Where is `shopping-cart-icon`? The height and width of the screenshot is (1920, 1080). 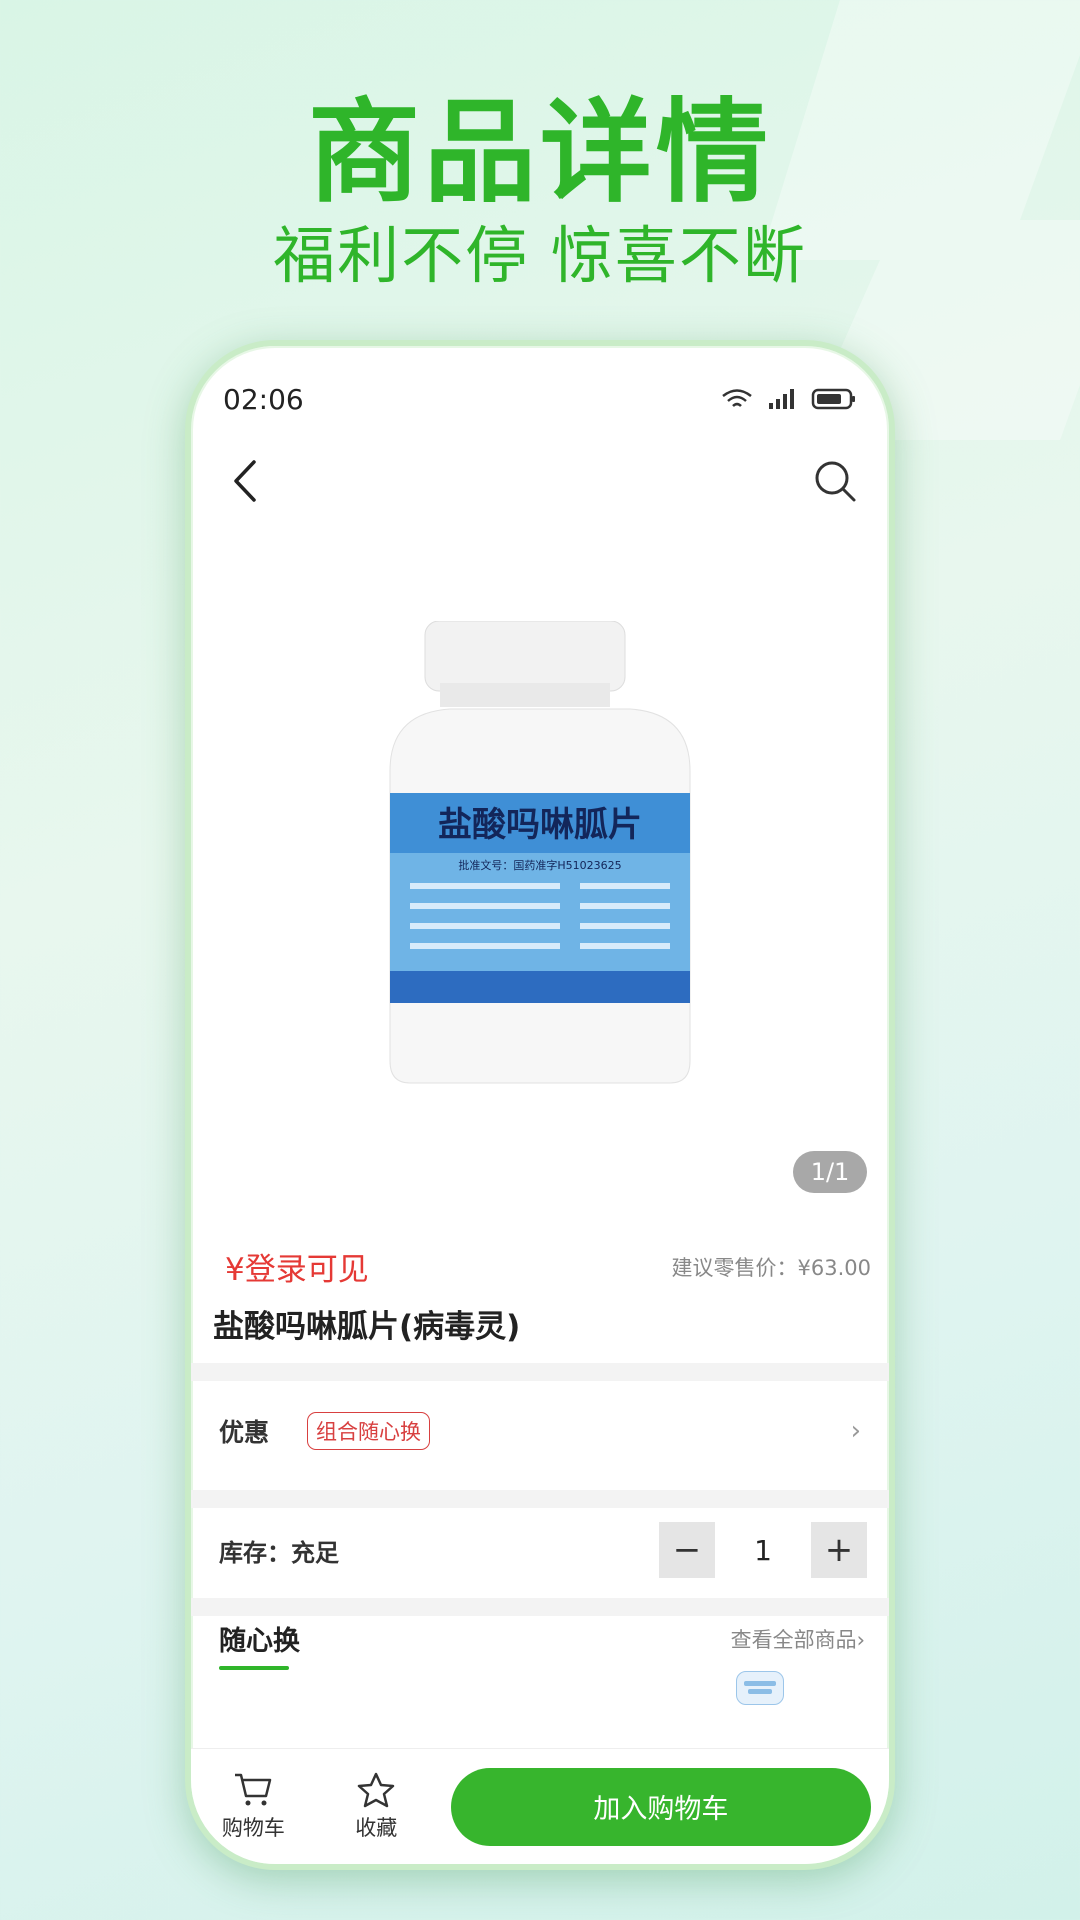 shopping-cart-icon is located at coordinates (253, 1789).